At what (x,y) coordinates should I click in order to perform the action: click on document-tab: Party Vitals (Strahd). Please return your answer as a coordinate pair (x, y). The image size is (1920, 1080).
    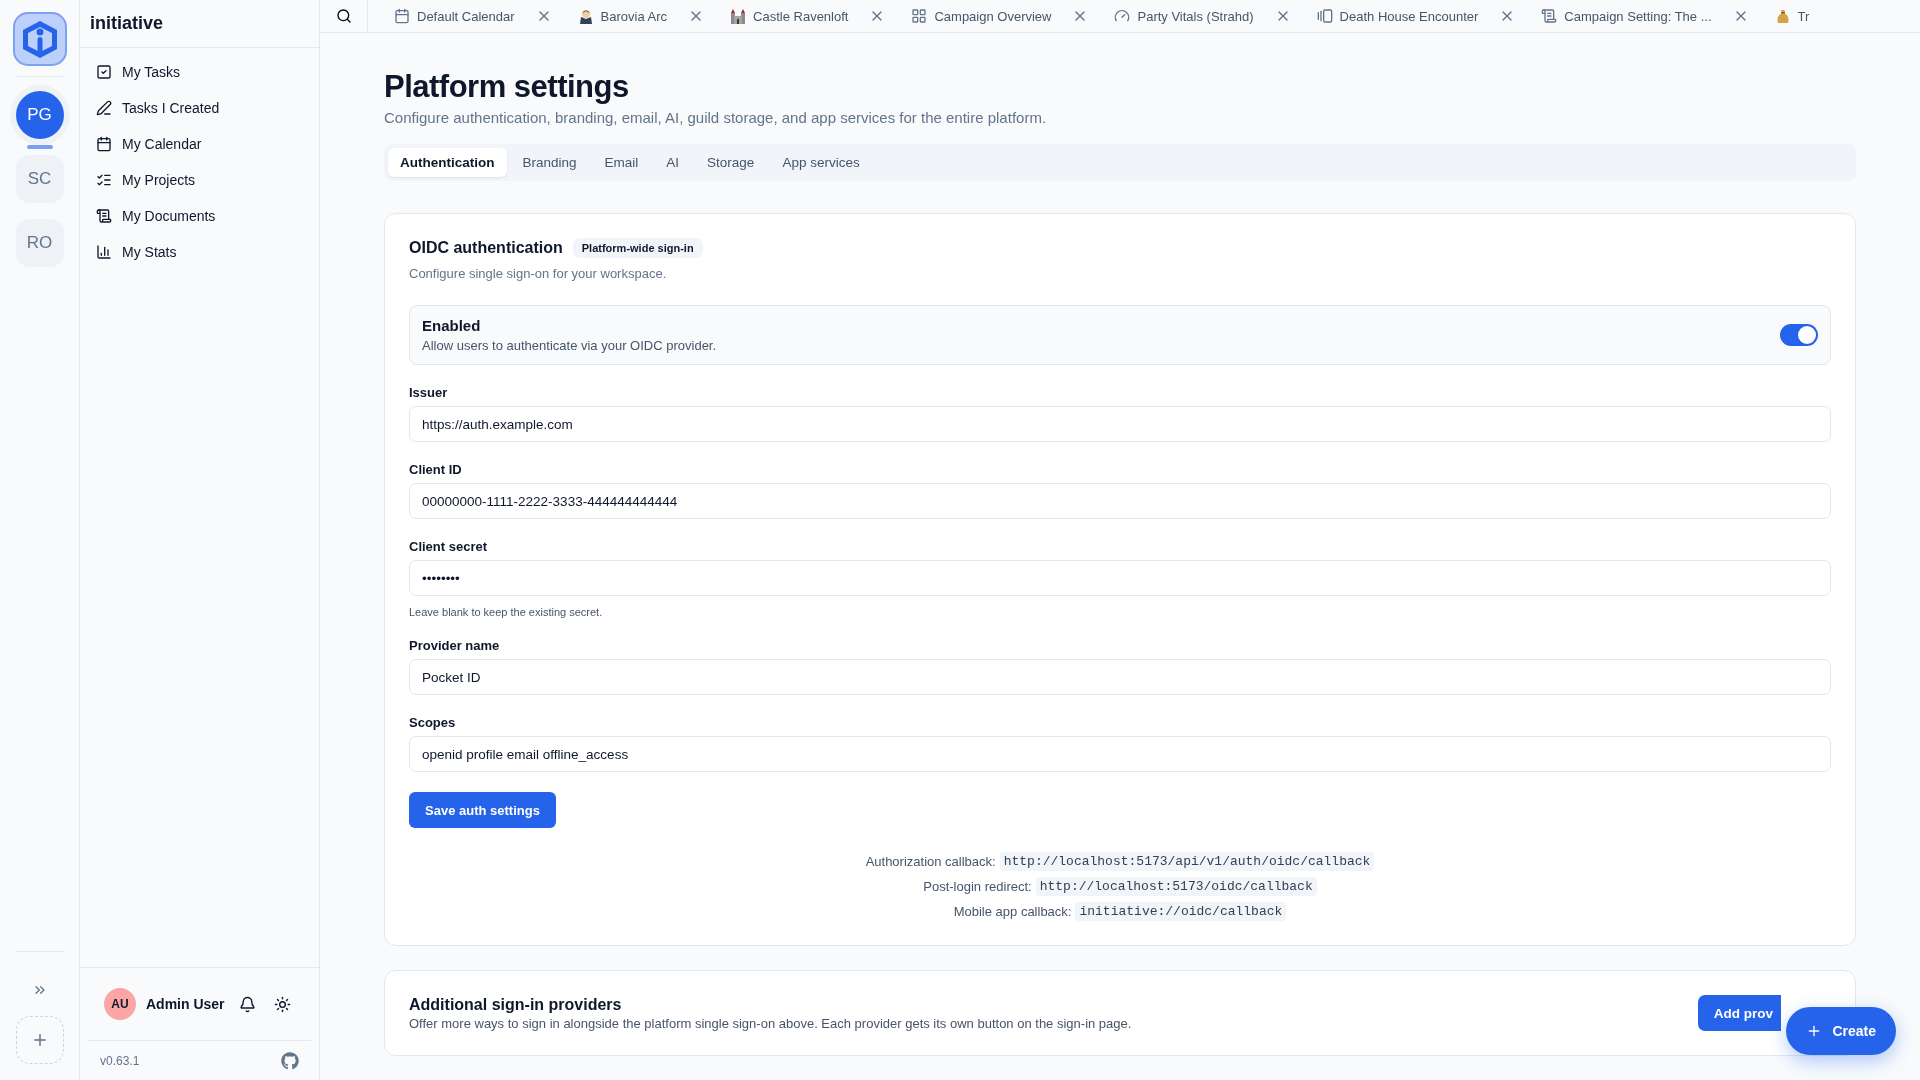
    Looking at the image, I should click on (1189, 16).